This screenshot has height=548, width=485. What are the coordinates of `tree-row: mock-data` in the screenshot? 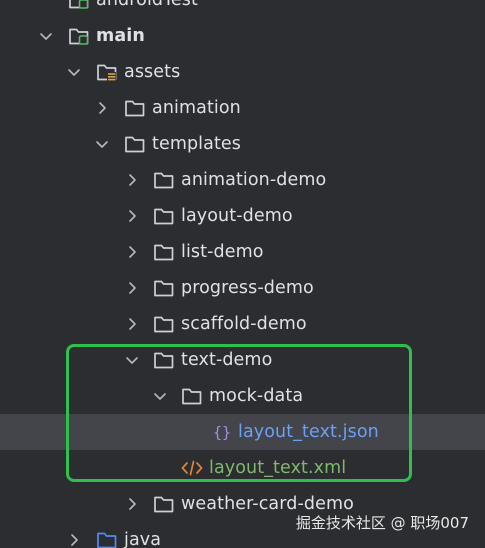 It's located at (242, 396).